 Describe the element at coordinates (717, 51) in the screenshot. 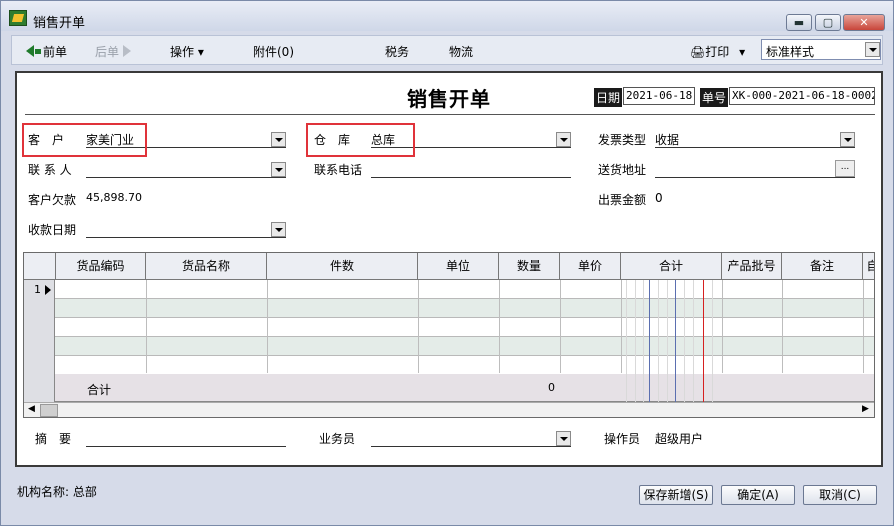

I see `print-button: 🖨打印 ▾` at that location.